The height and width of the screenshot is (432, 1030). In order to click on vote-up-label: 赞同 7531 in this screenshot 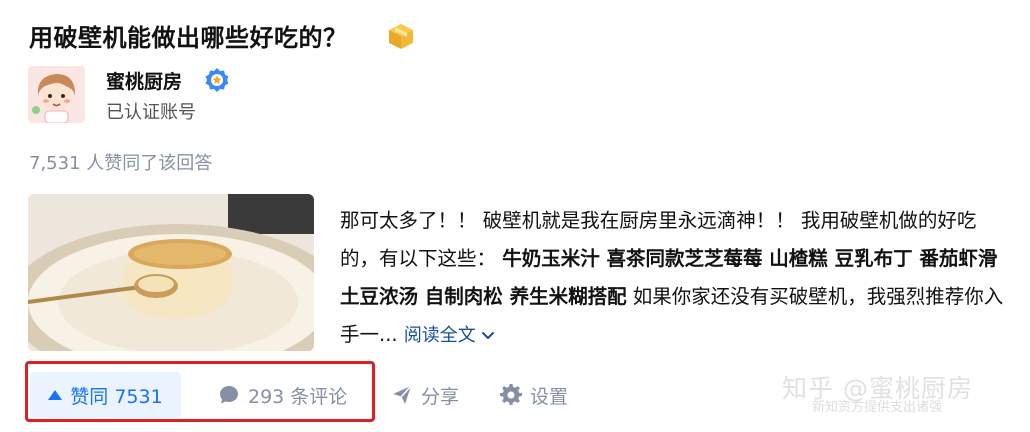, I will do `click(116, 396)`.